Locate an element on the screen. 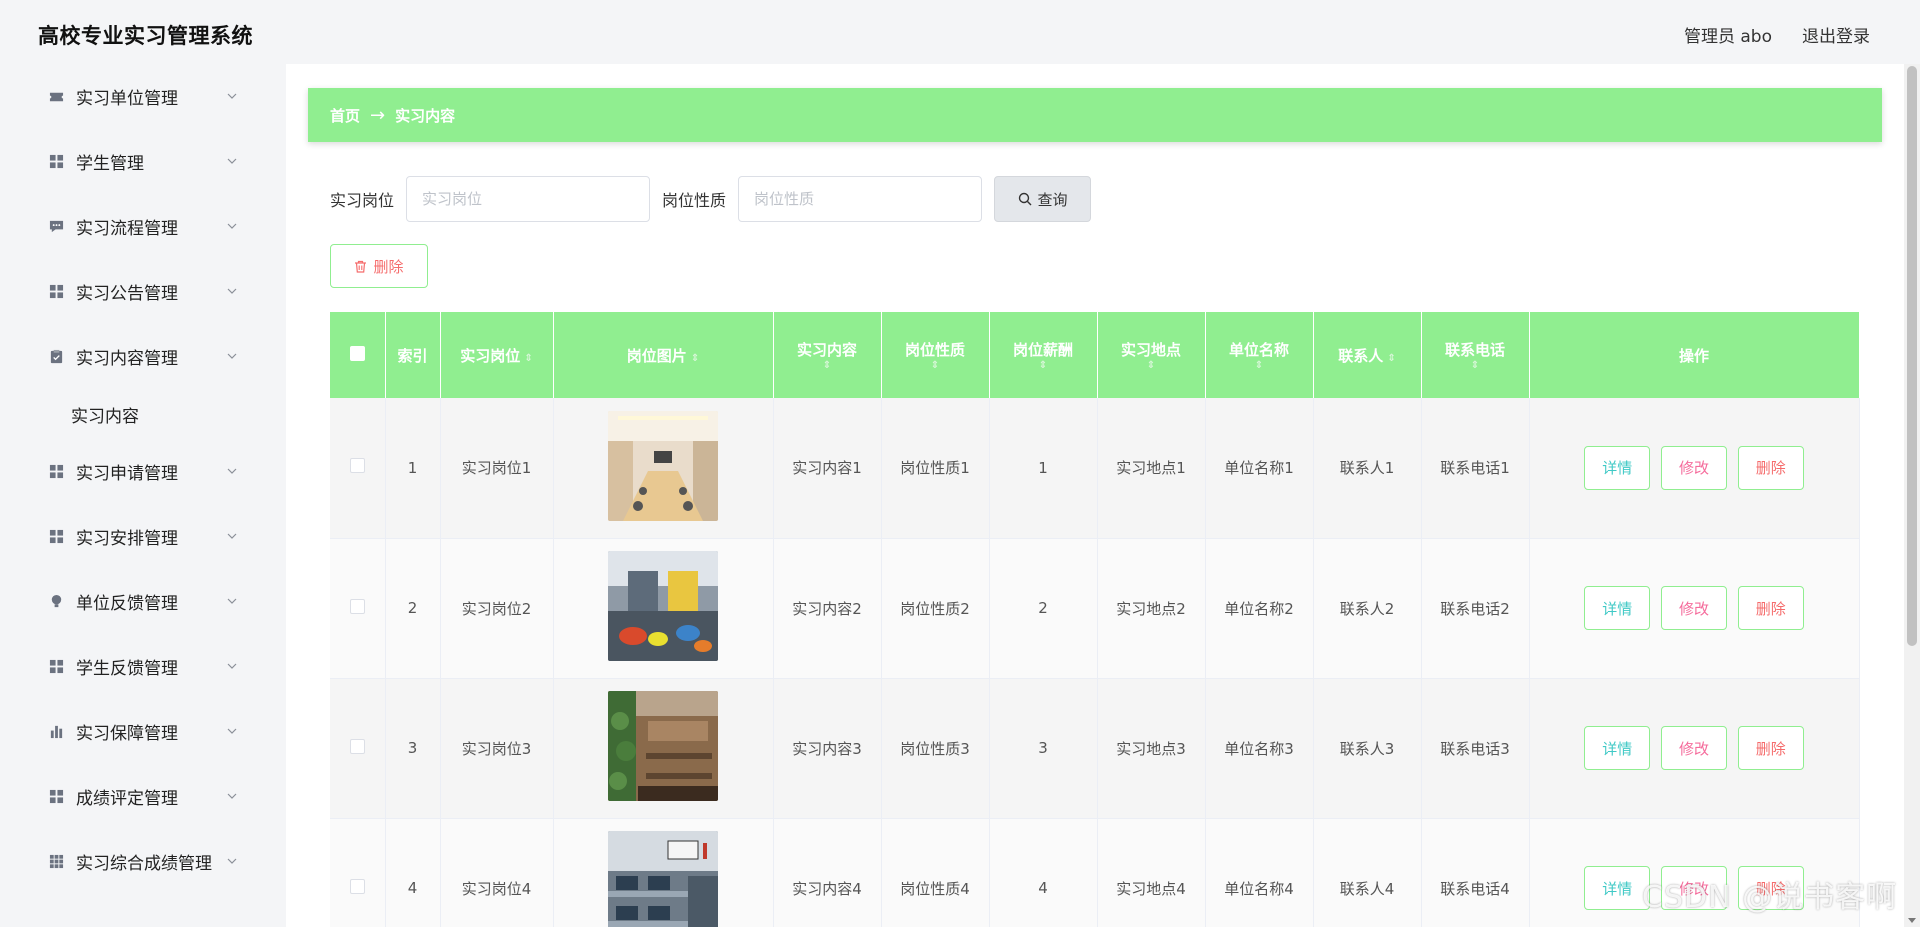  cell-index: 3 is located at coordinates (413, 748).